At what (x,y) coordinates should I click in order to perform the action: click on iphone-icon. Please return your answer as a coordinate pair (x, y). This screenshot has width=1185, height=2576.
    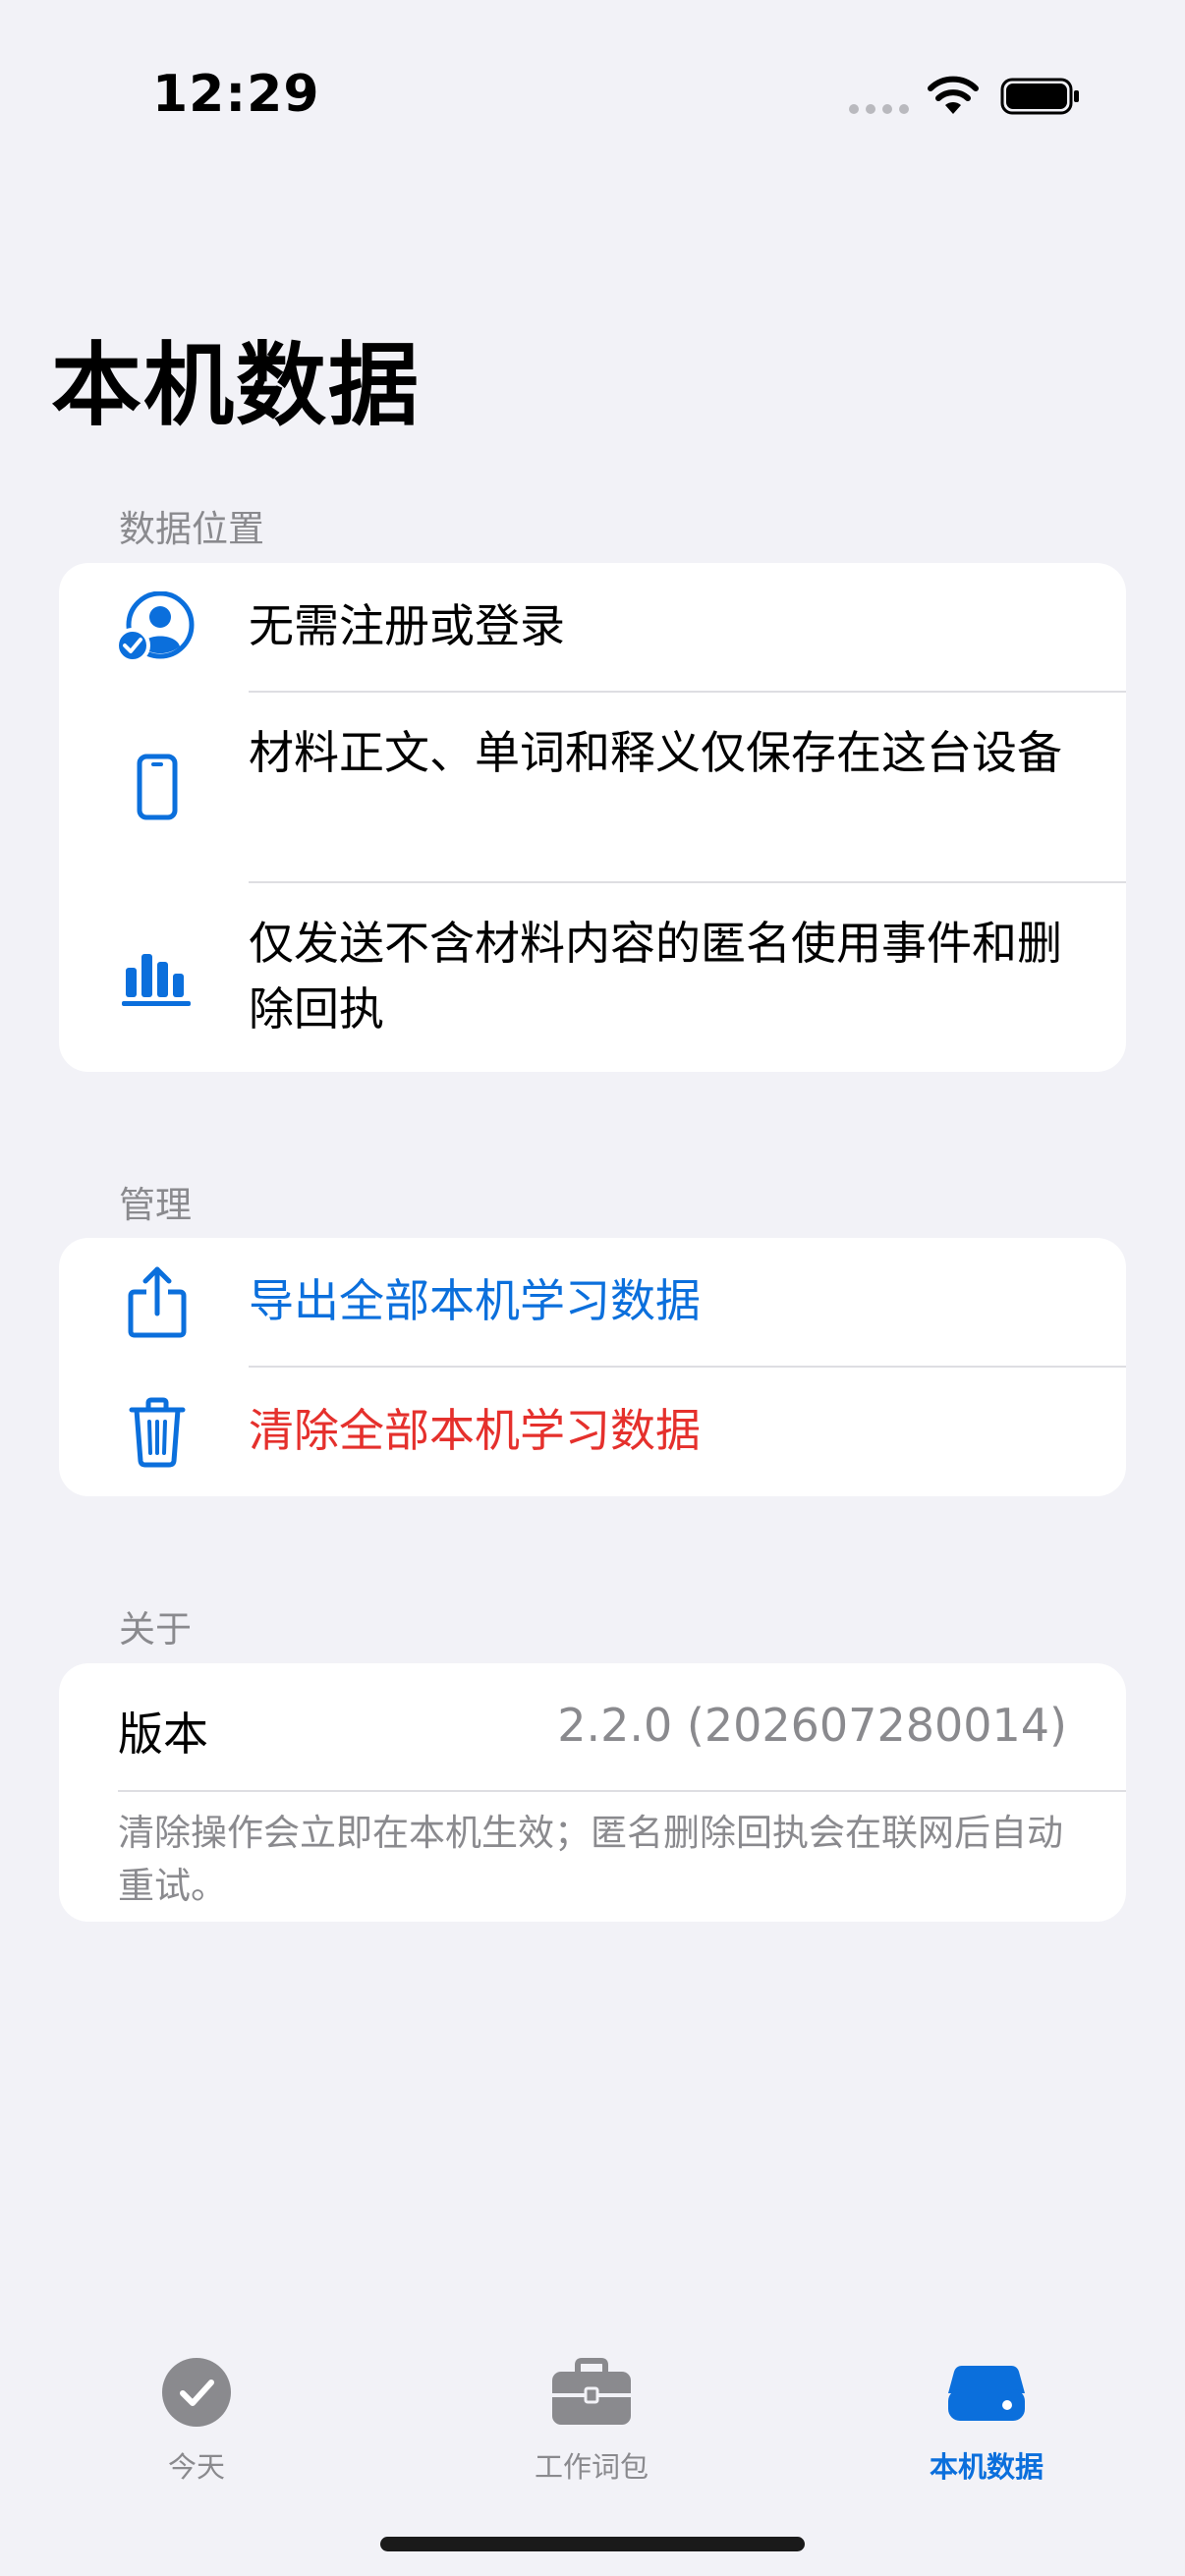
    Looking at the image, I should click on (157, 787).